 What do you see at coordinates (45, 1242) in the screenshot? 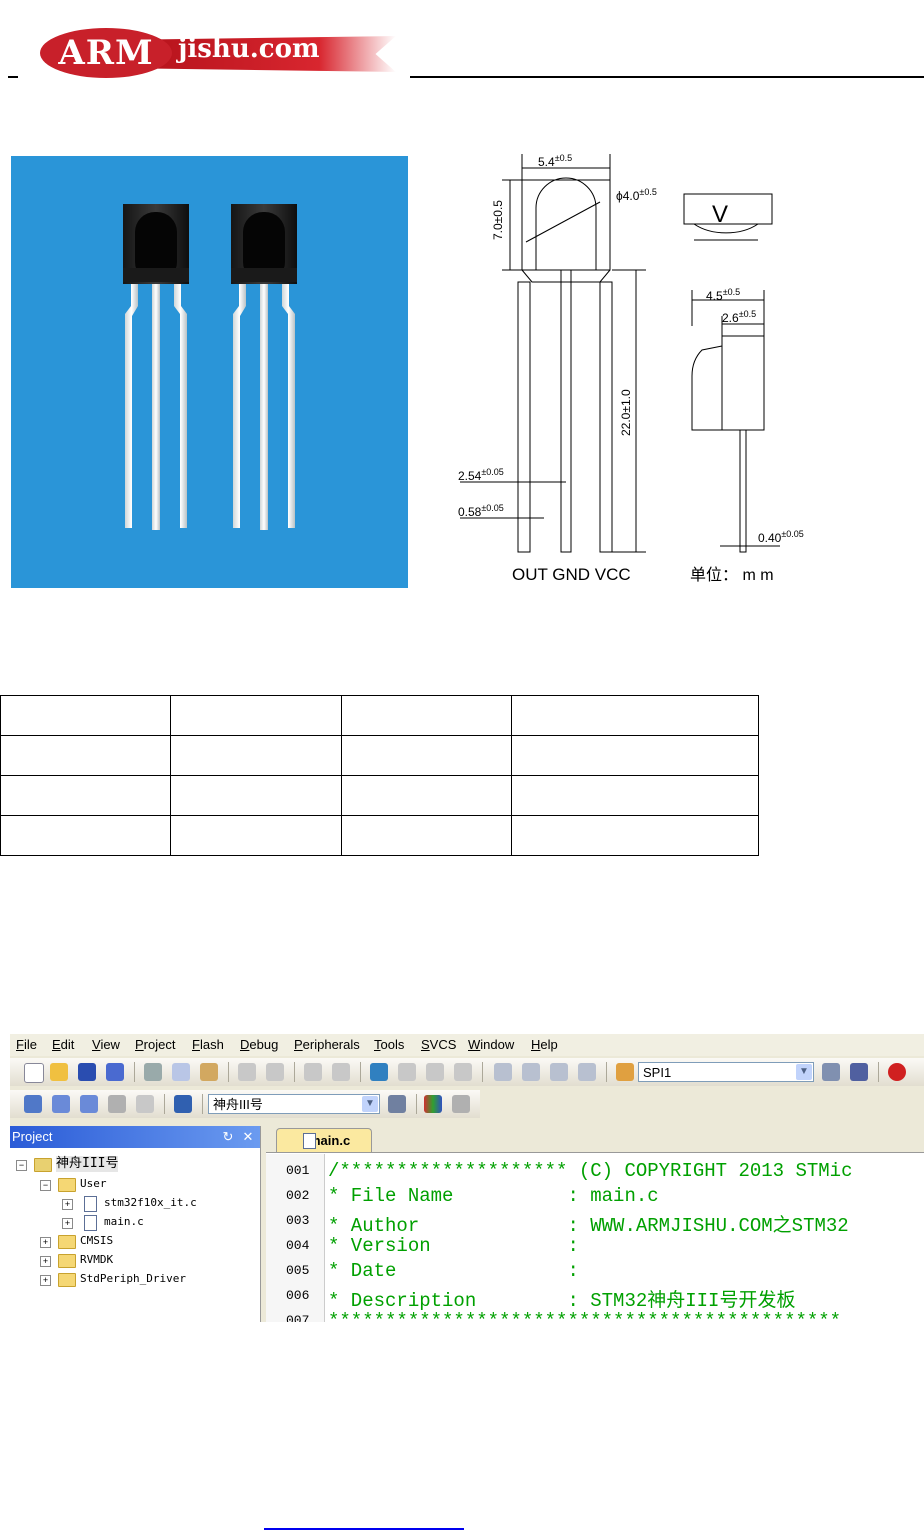
I see `expand-cmsis-icon: +` at bounding box center [45, 1242].